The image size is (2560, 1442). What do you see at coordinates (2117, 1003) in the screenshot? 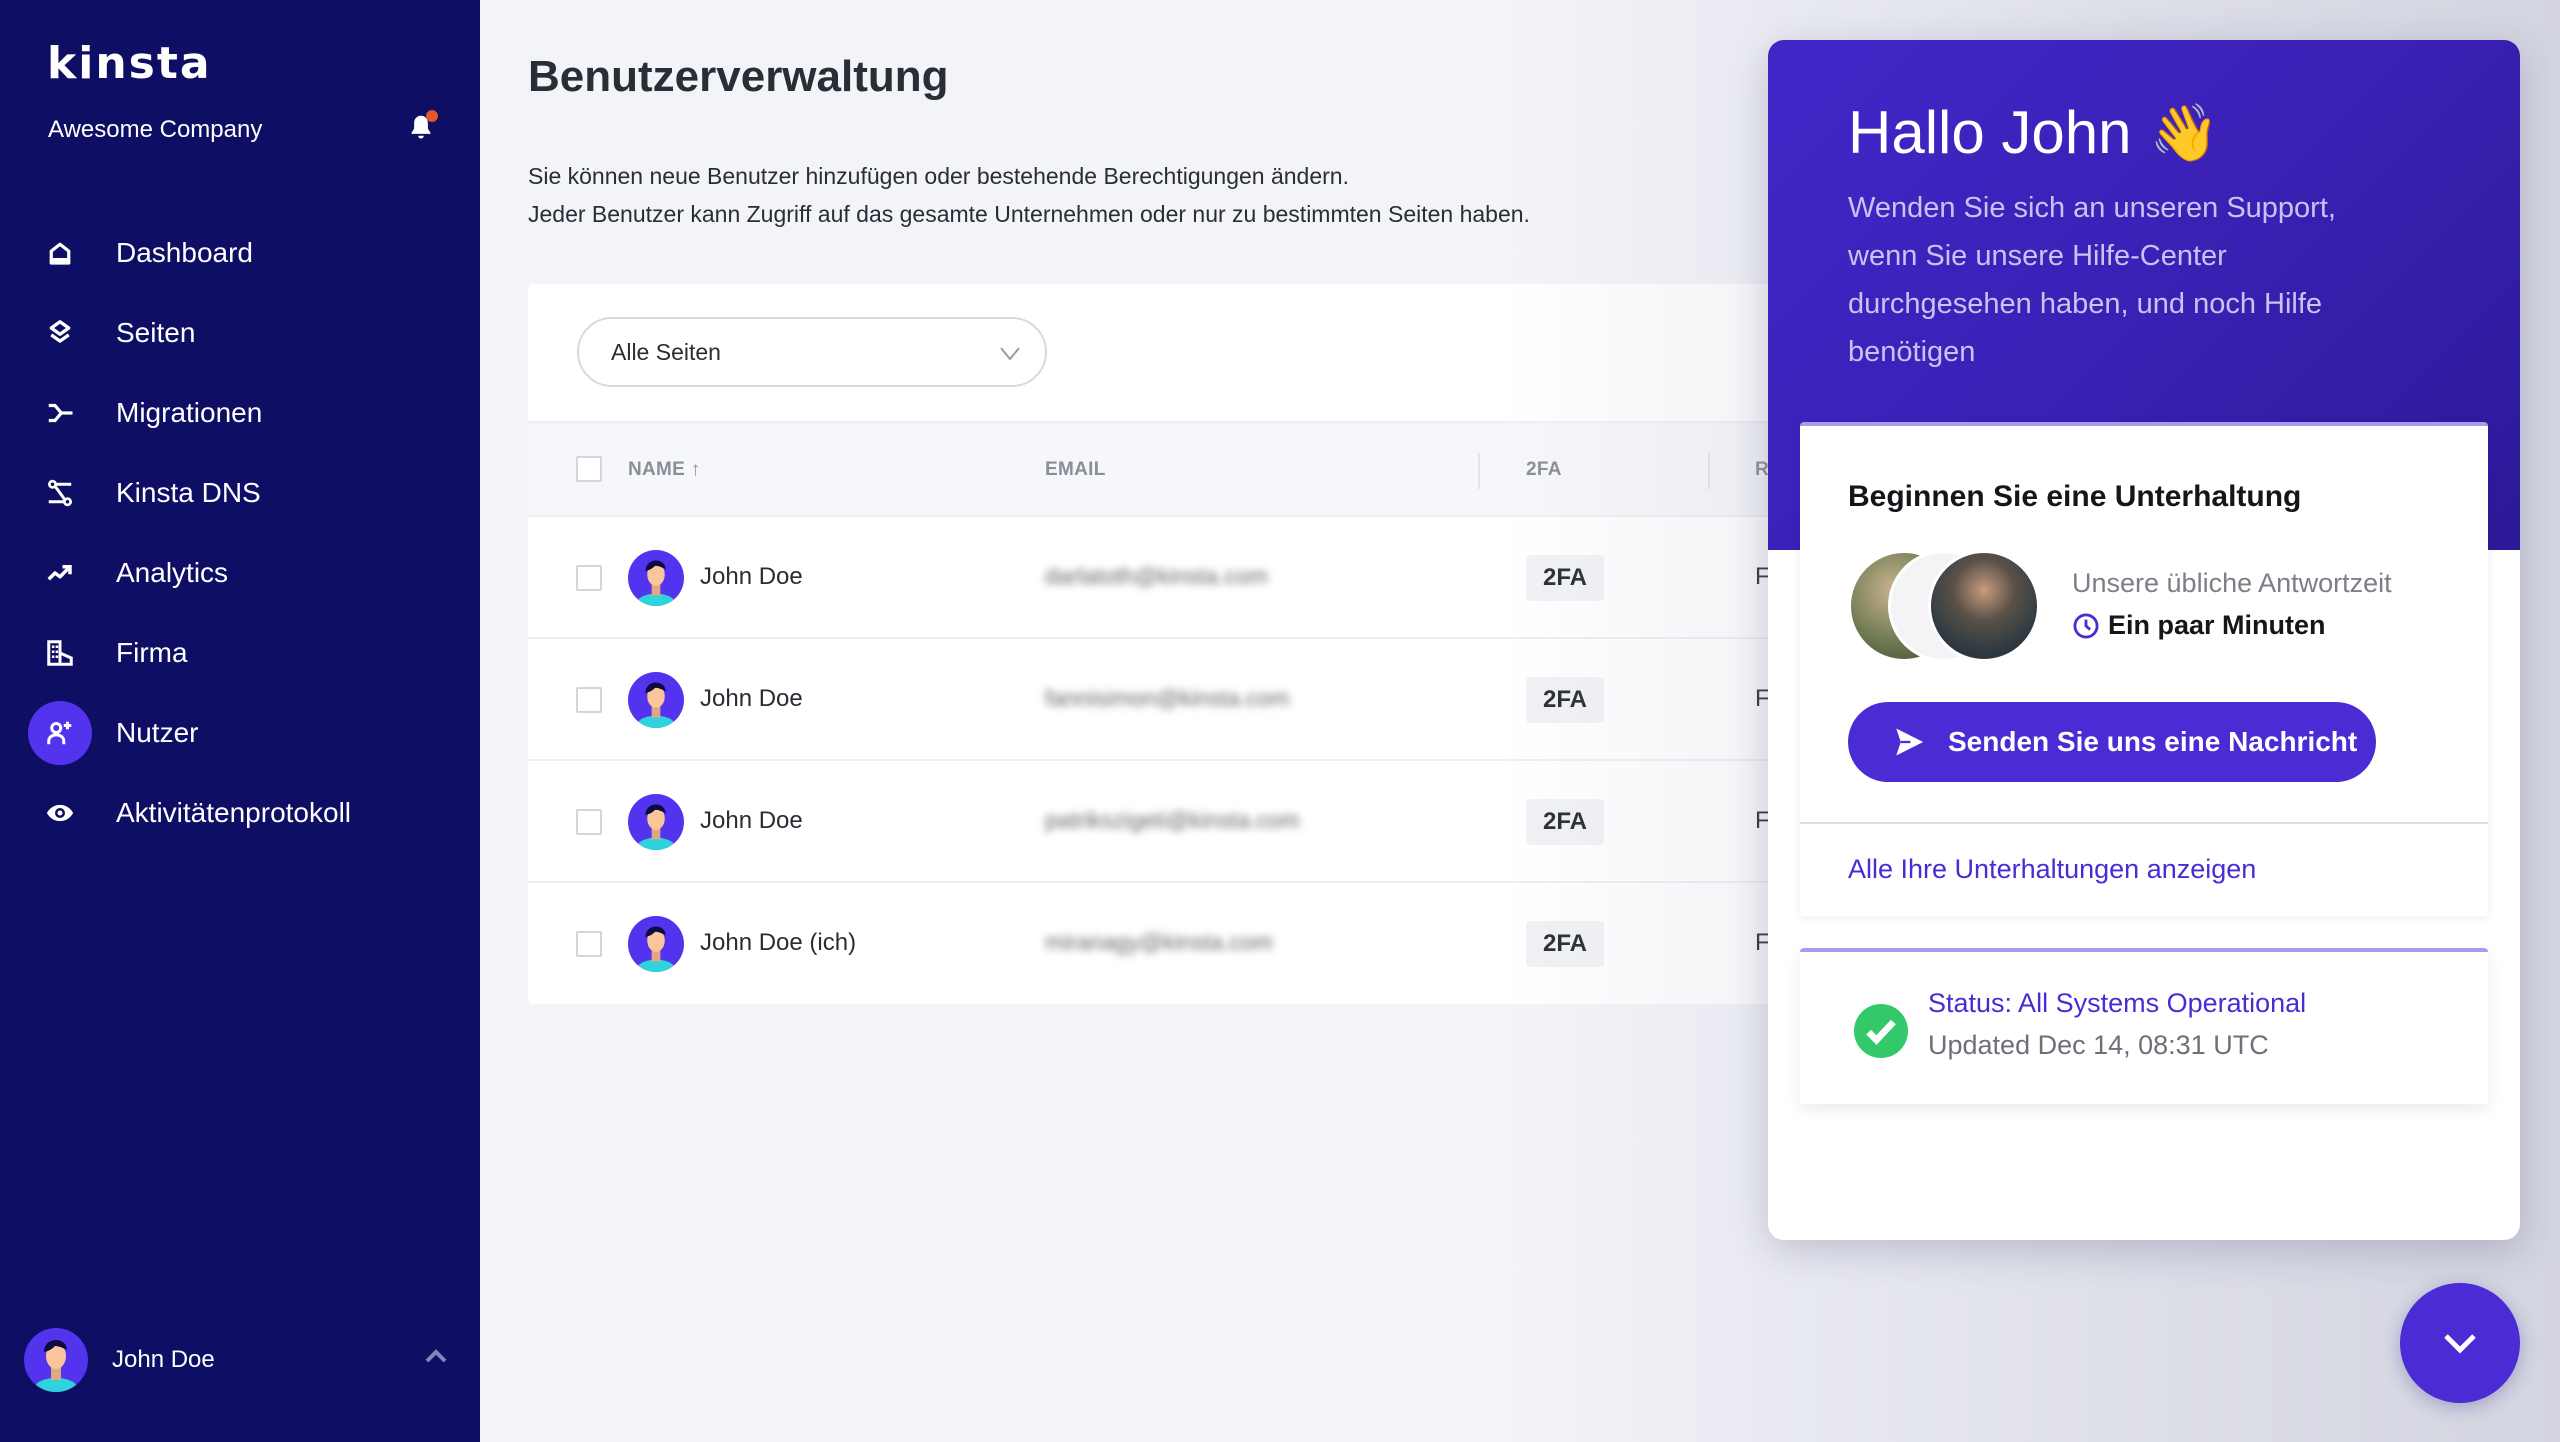
I see `status-title: Status: All Systems Operational` at bounding box center [2117, 1003].